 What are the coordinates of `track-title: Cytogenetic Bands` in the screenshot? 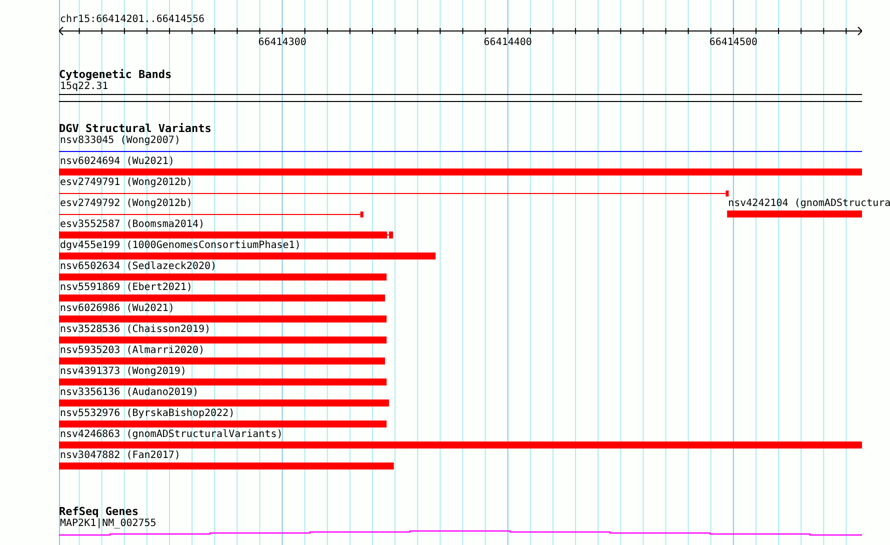 It's located at (115, 74).